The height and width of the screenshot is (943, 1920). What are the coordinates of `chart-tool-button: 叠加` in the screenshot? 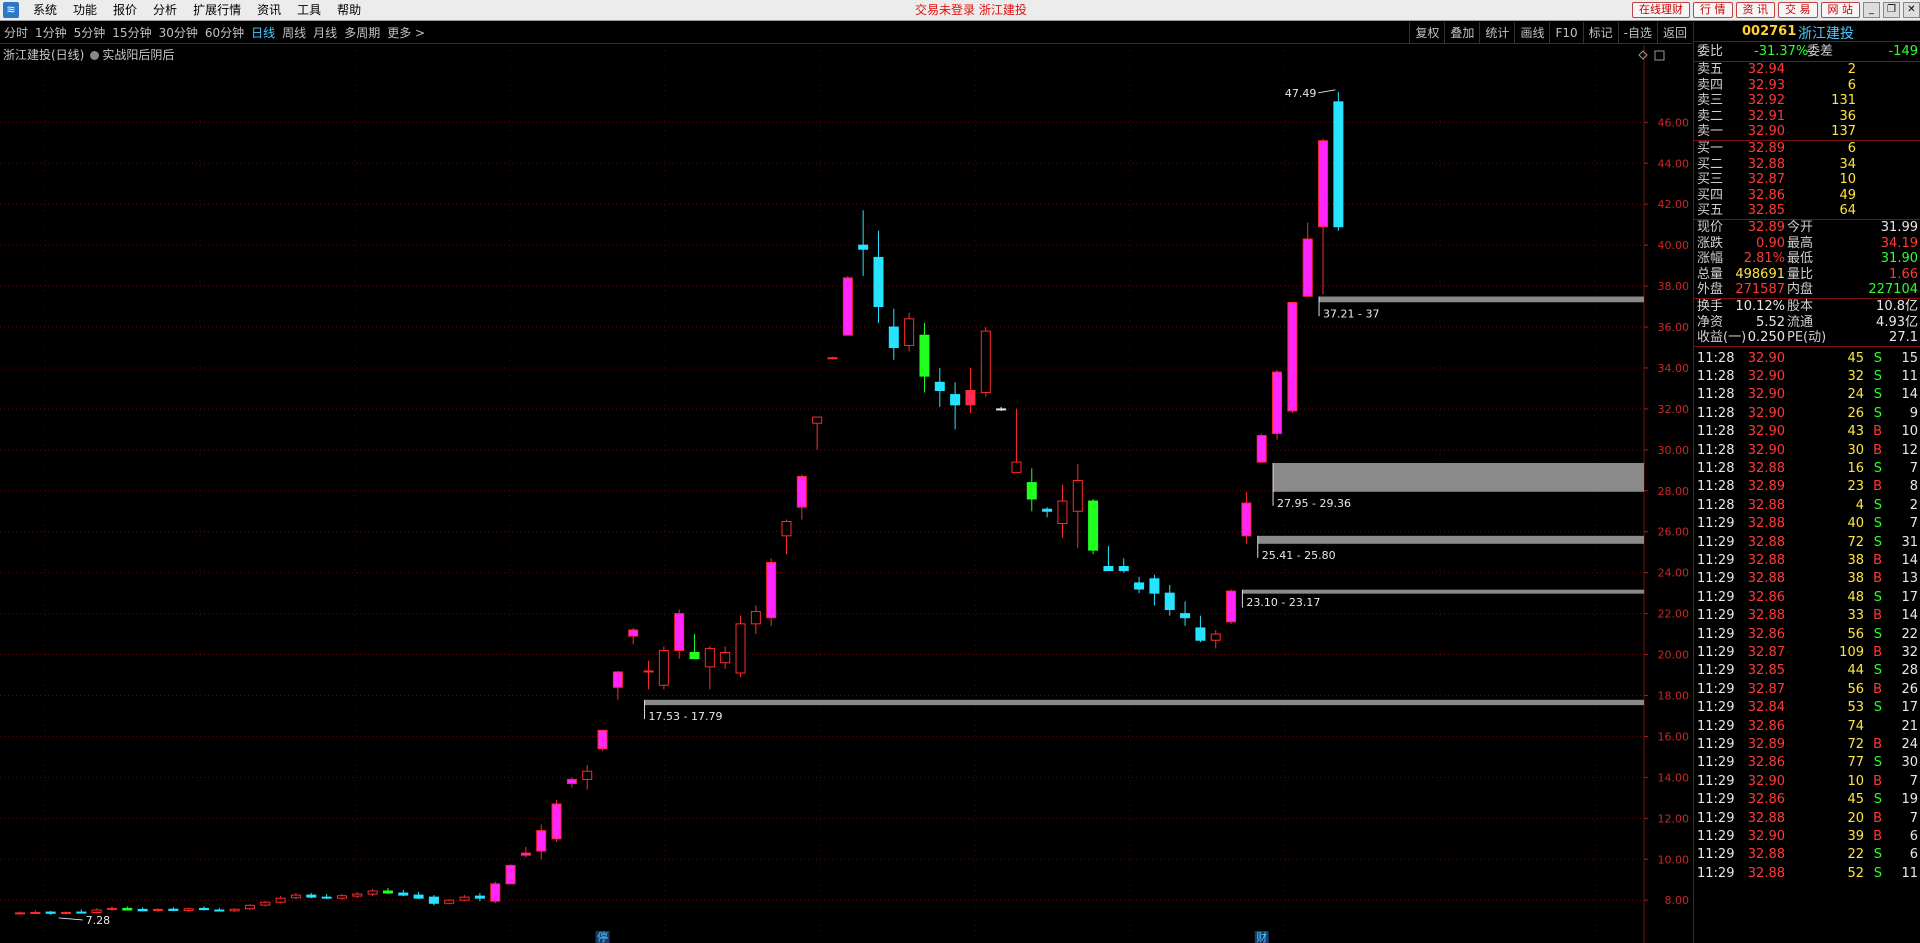 It's located at (1461, 33).